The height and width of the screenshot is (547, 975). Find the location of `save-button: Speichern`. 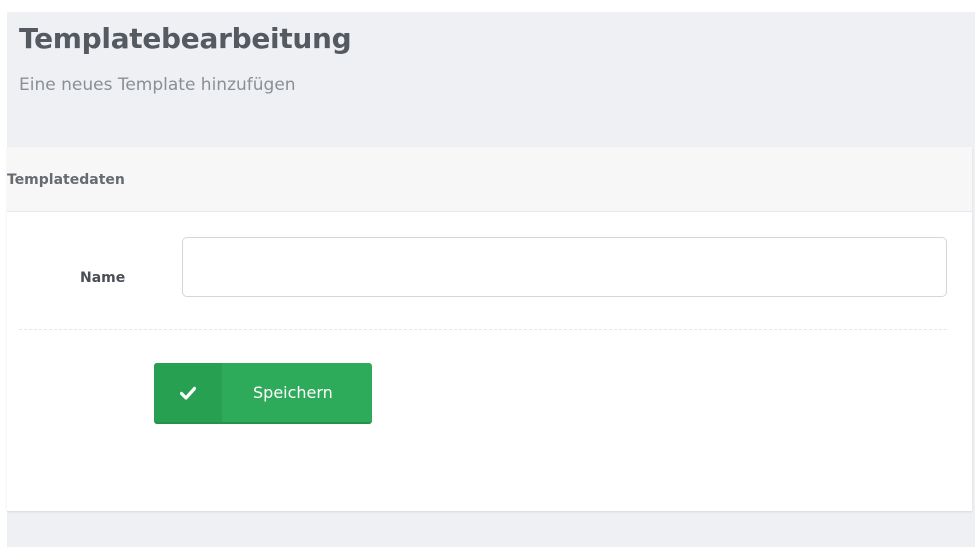

save-button: Speichern is located at coordinates (263, 393).